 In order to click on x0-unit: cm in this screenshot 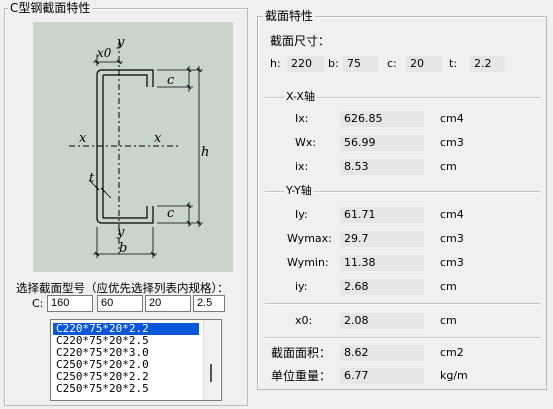, I will do `click(448, 320)`.